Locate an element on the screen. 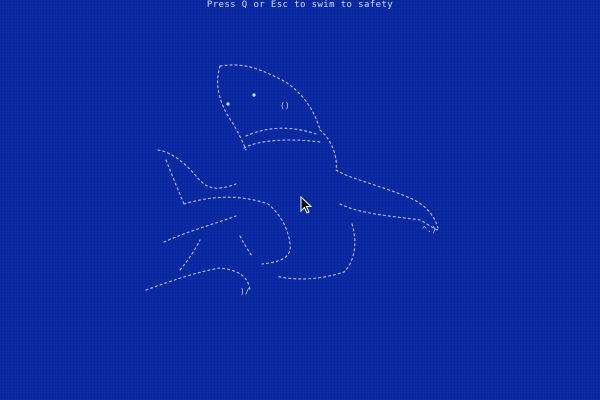 The height and width of the screenshot is (400, 600). shark-bottom-fin is located at coordinates (198, 279).